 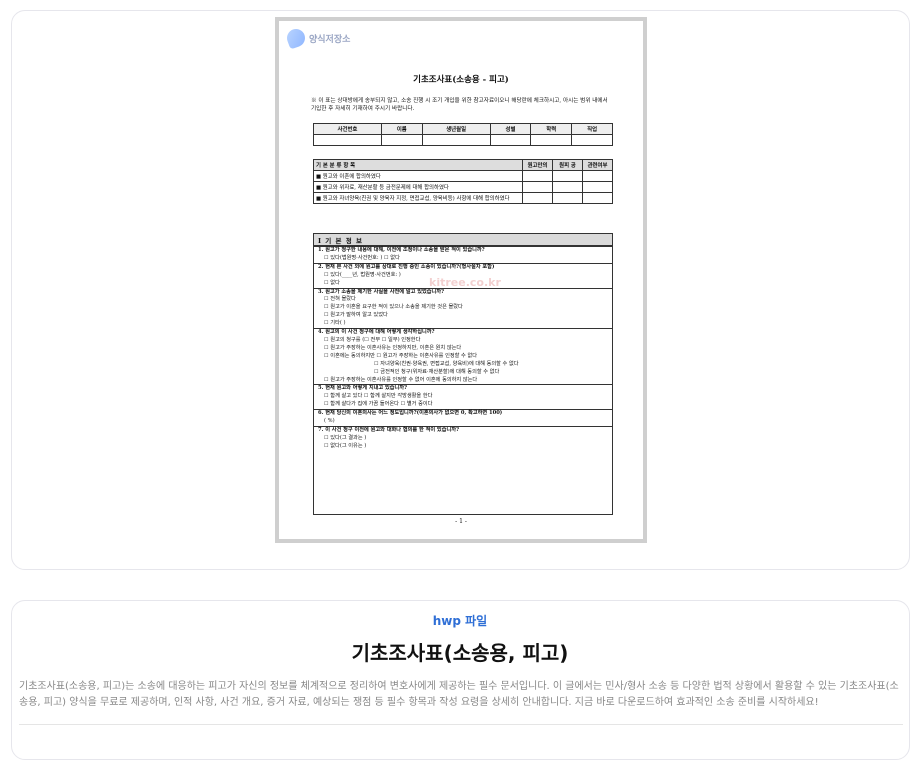 What do you see at coordinates (592, 129) in the screenshot?
I see `info-header-cell: 직업` at bounding box center [592, 129].